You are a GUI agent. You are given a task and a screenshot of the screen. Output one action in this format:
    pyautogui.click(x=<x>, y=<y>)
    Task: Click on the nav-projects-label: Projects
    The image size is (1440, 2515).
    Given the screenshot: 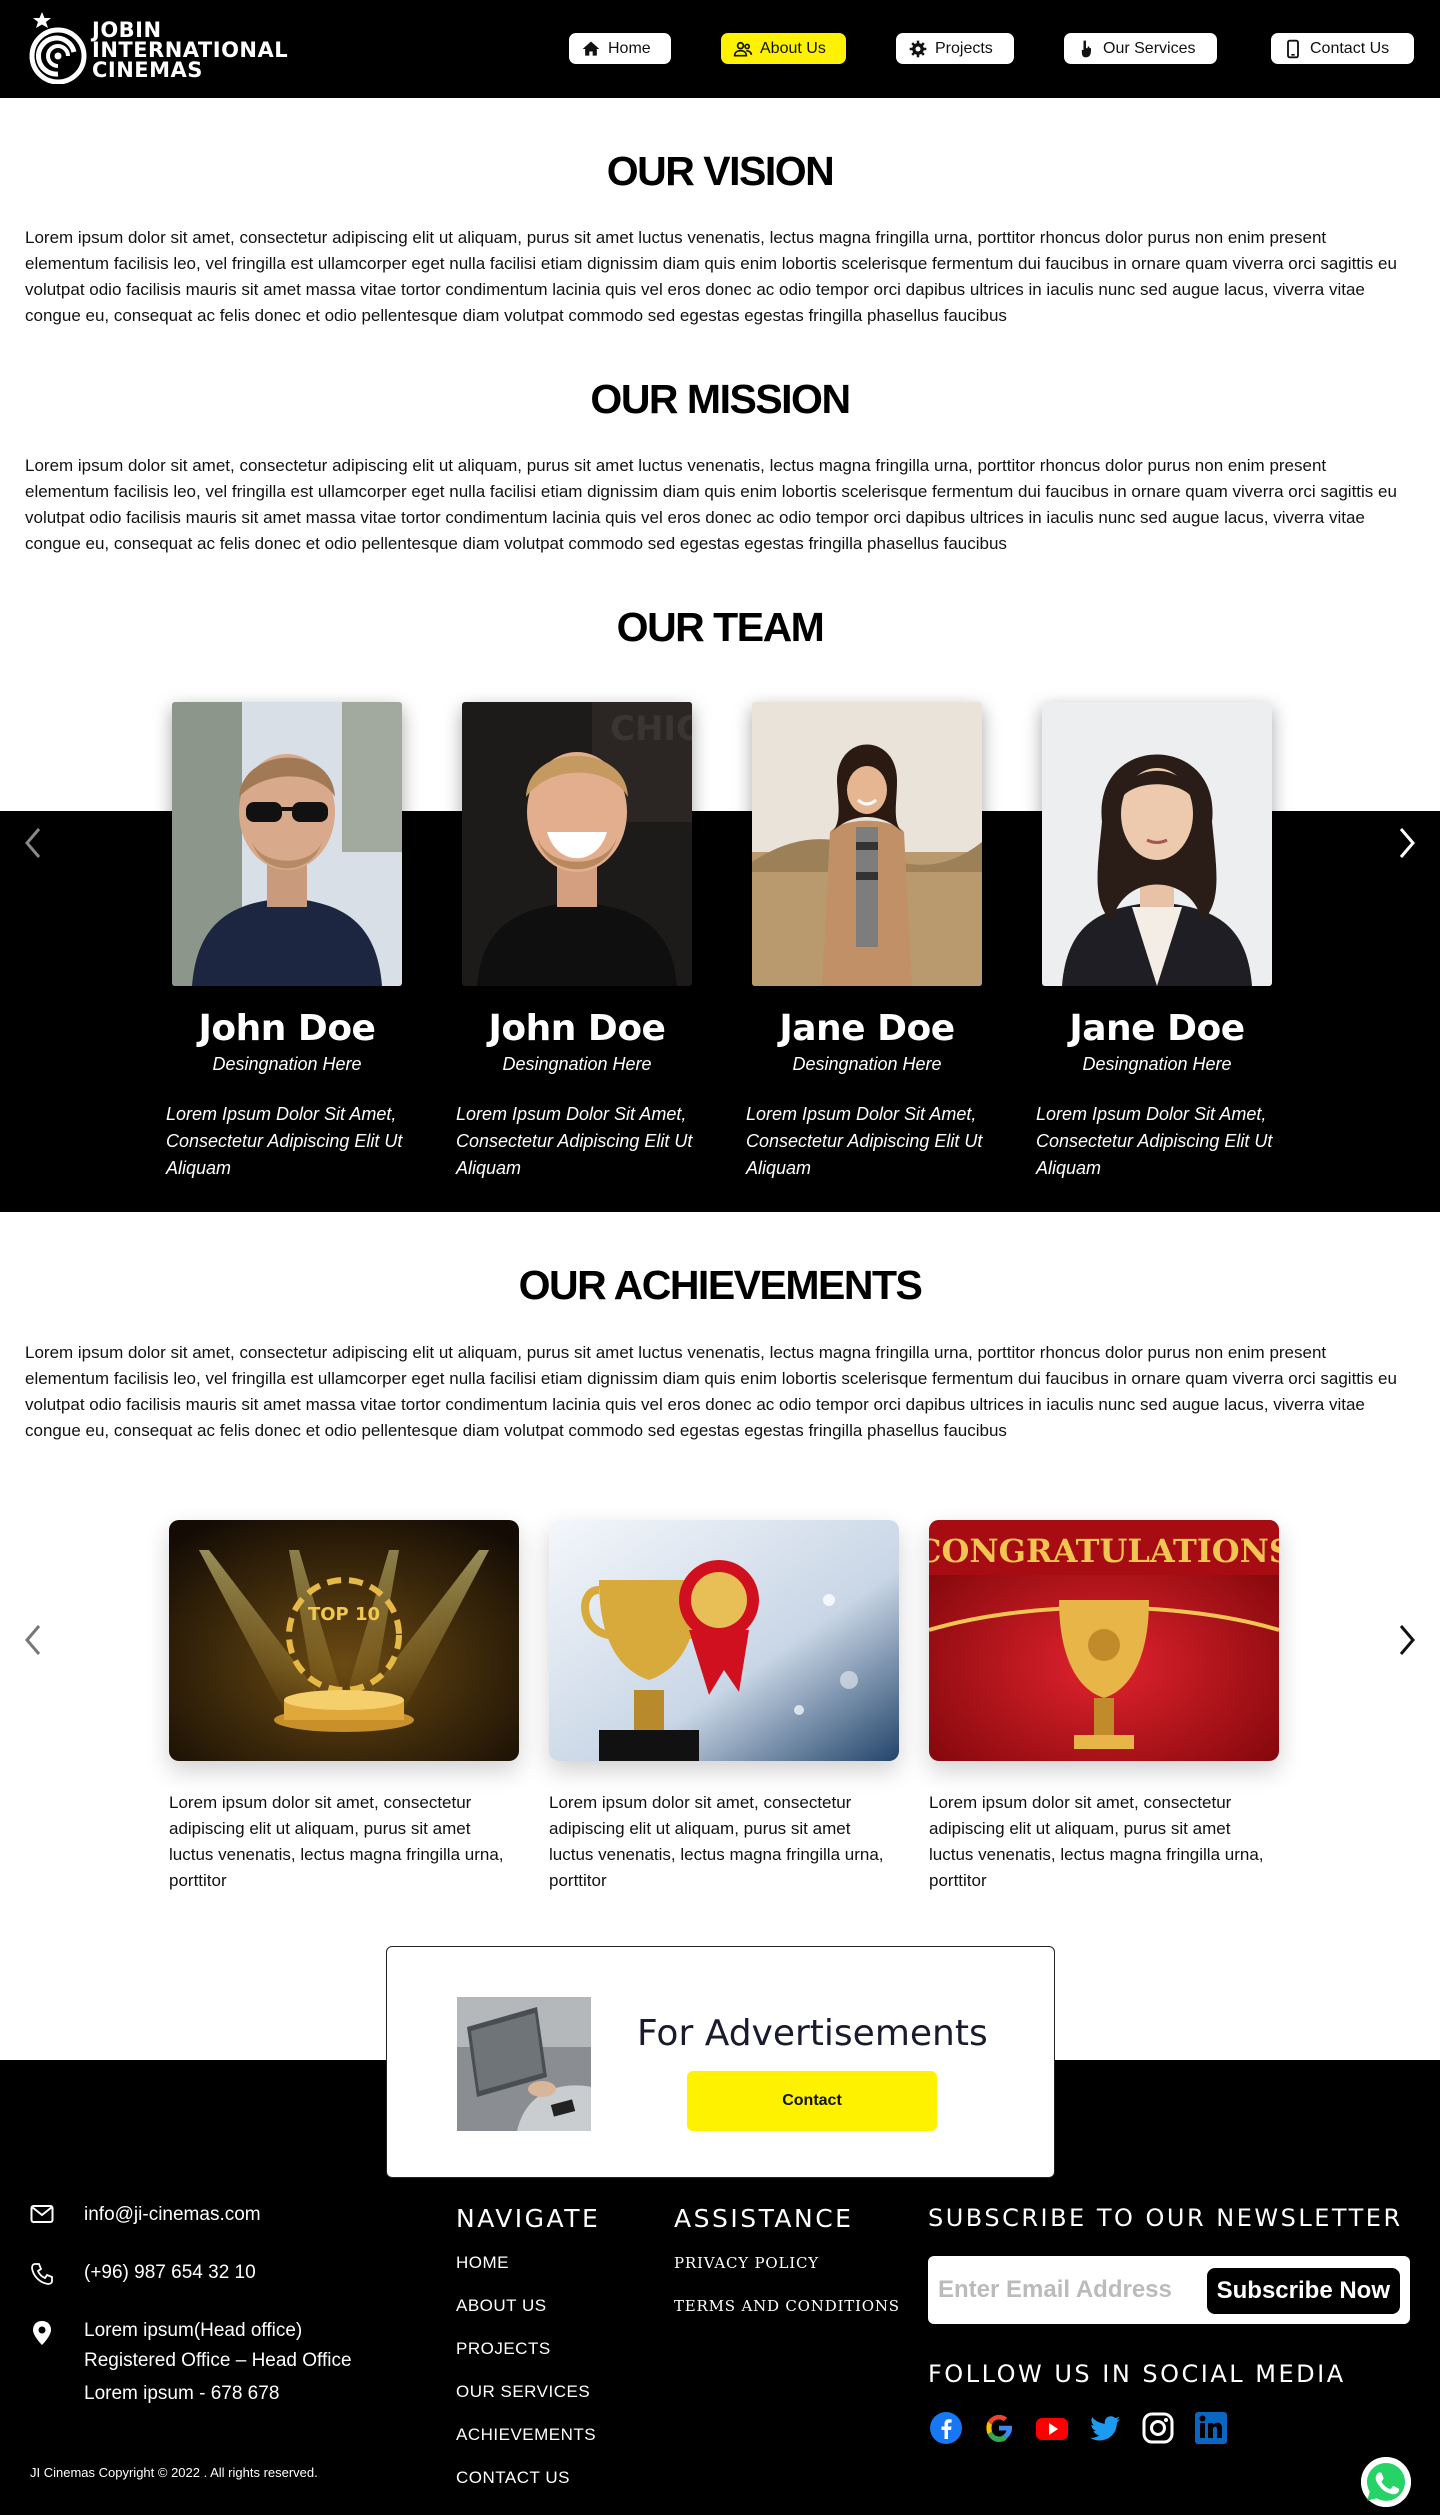 What is the action you would take?
    pyautogui.click(x=964, y=48)
    